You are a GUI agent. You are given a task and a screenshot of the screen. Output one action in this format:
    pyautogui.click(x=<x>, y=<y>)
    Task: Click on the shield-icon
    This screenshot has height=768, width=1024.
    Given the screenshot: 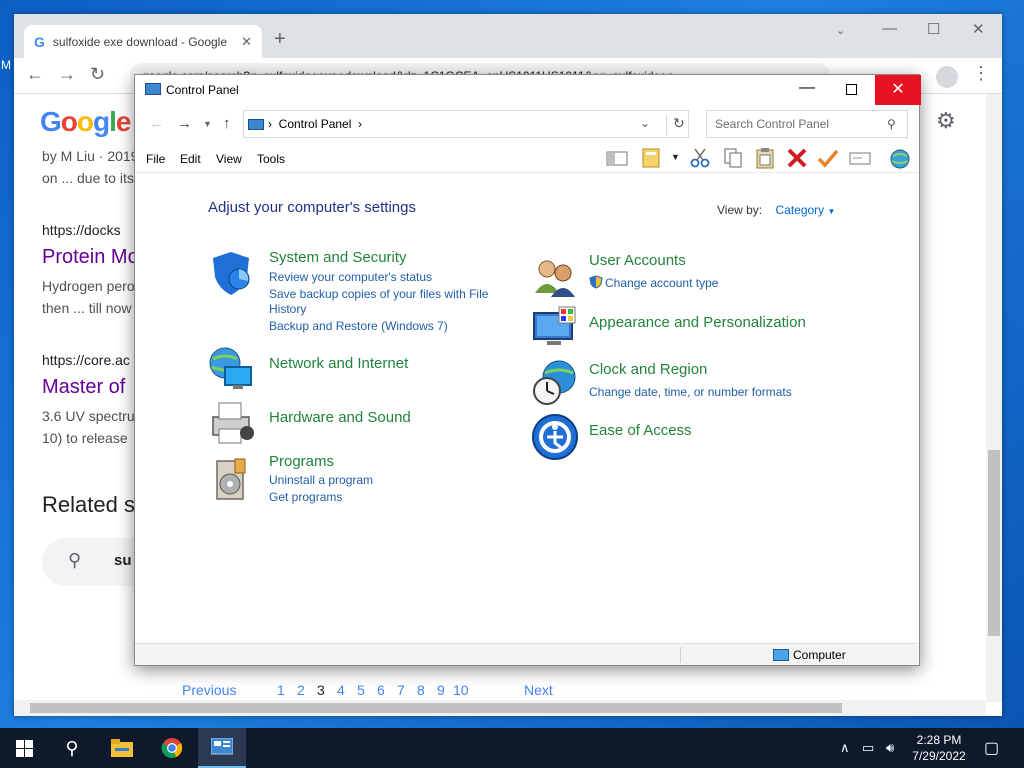 What is the action you would take?
    pyautogui.click(x=231, y=273)
    